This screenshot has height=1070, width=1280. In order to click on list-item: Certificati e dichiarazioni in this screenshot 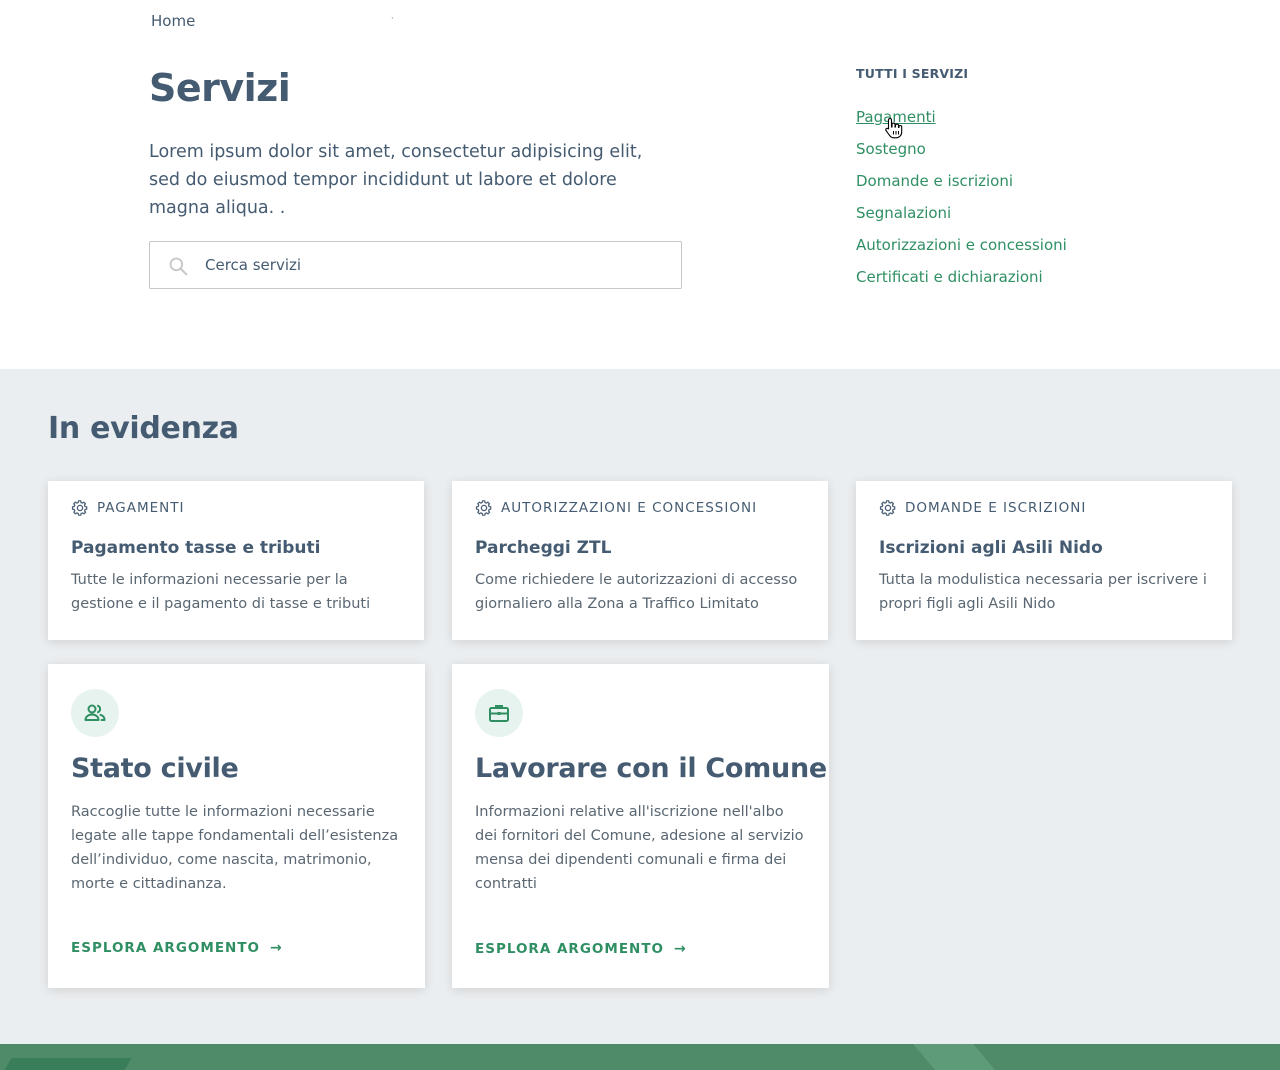, I will do `click(961, 283)`.